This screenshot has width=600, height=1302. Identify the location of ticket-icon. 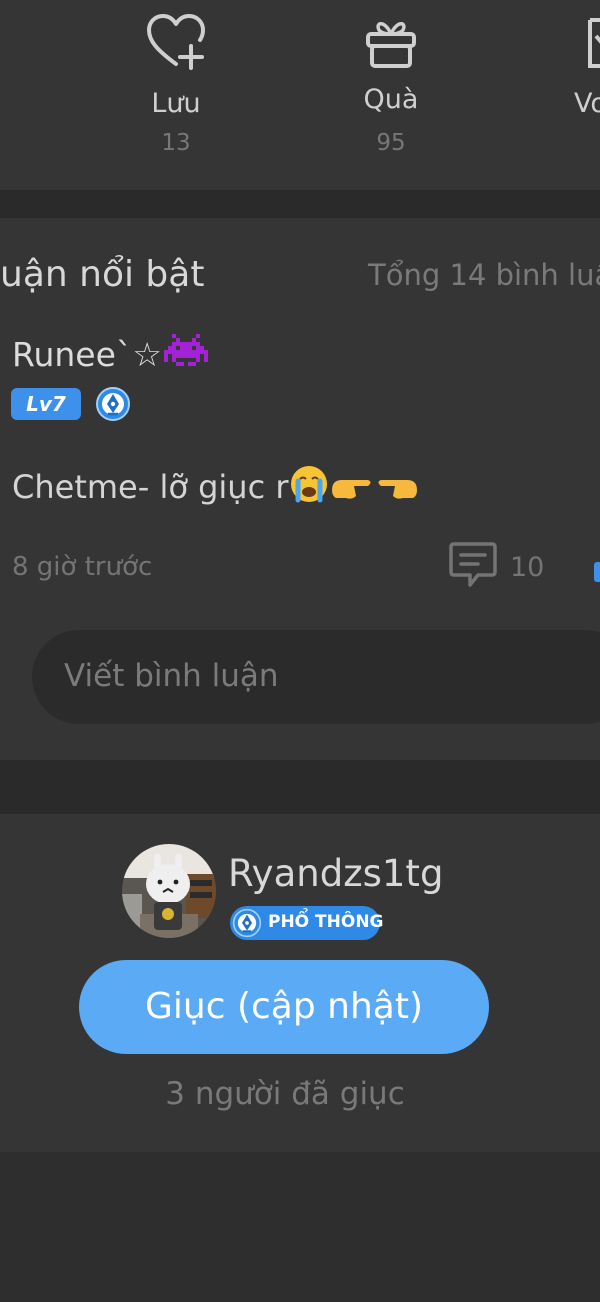
(591, 46).